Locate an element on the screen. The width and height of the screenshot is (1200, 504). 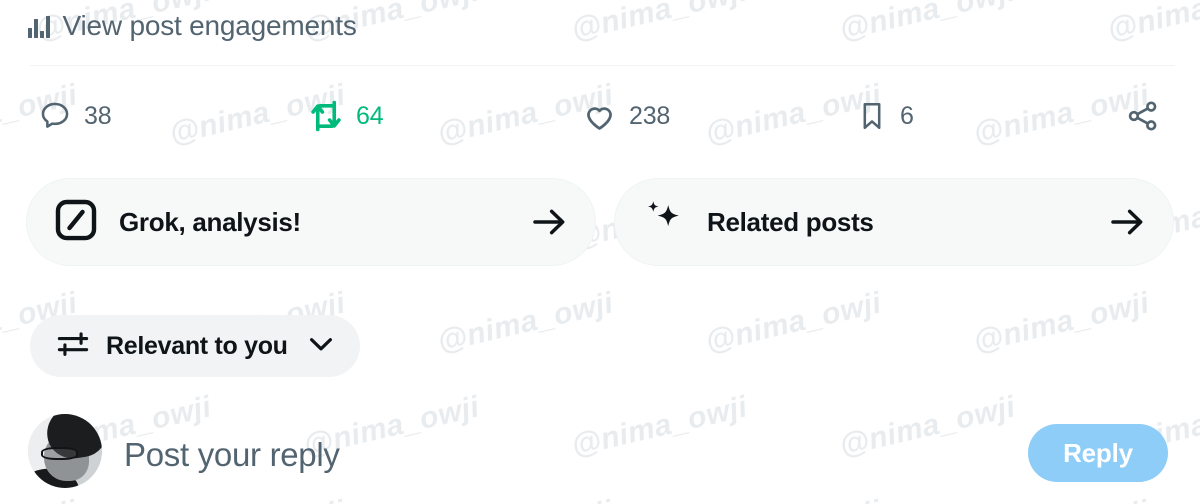
reply-submit-button: Reply is located at coordinates (1098, 453).